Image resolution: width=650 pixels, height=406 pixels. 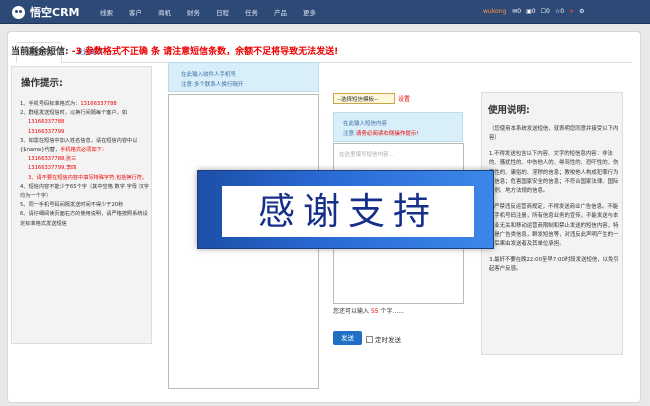 What do you see at coordinates (516, 11) in the screenshot?
I see `message-icon: ✉0` at bounding box center [516, 11].